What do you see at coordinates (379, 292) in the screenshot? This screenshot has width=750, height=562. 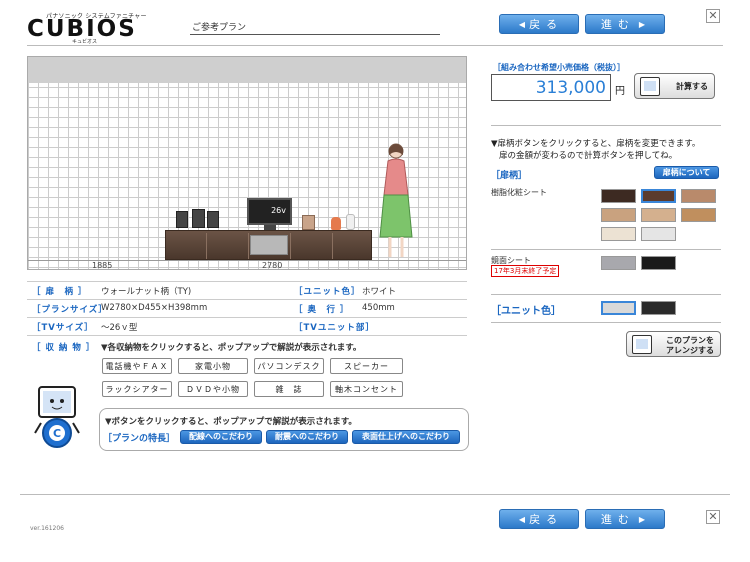 I see `unit-color-value: ホワイト` at bounding box center [379, 292].